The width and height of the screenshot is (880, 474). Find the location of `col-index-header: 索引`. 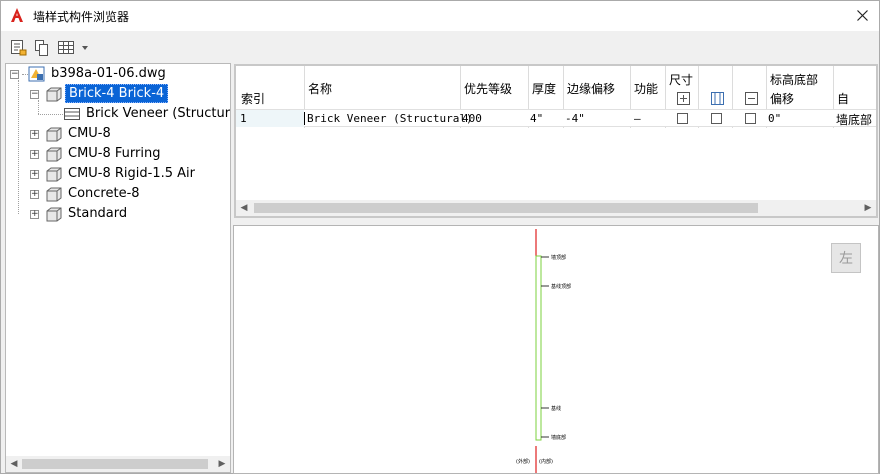

col-index-header: 索引 is located at coordinates (253, 98).